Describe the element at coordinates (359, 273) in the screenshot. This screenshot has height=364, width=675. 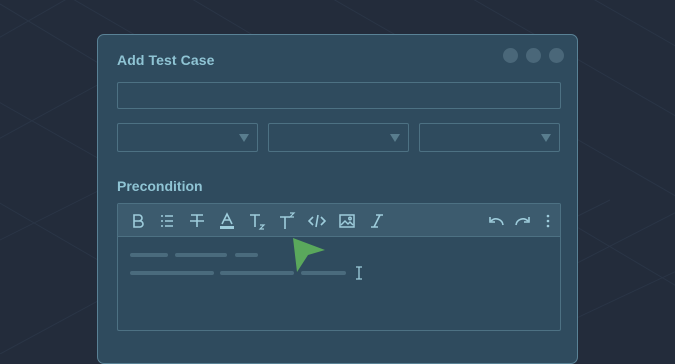
I see `text-cursor-icon` at that location.